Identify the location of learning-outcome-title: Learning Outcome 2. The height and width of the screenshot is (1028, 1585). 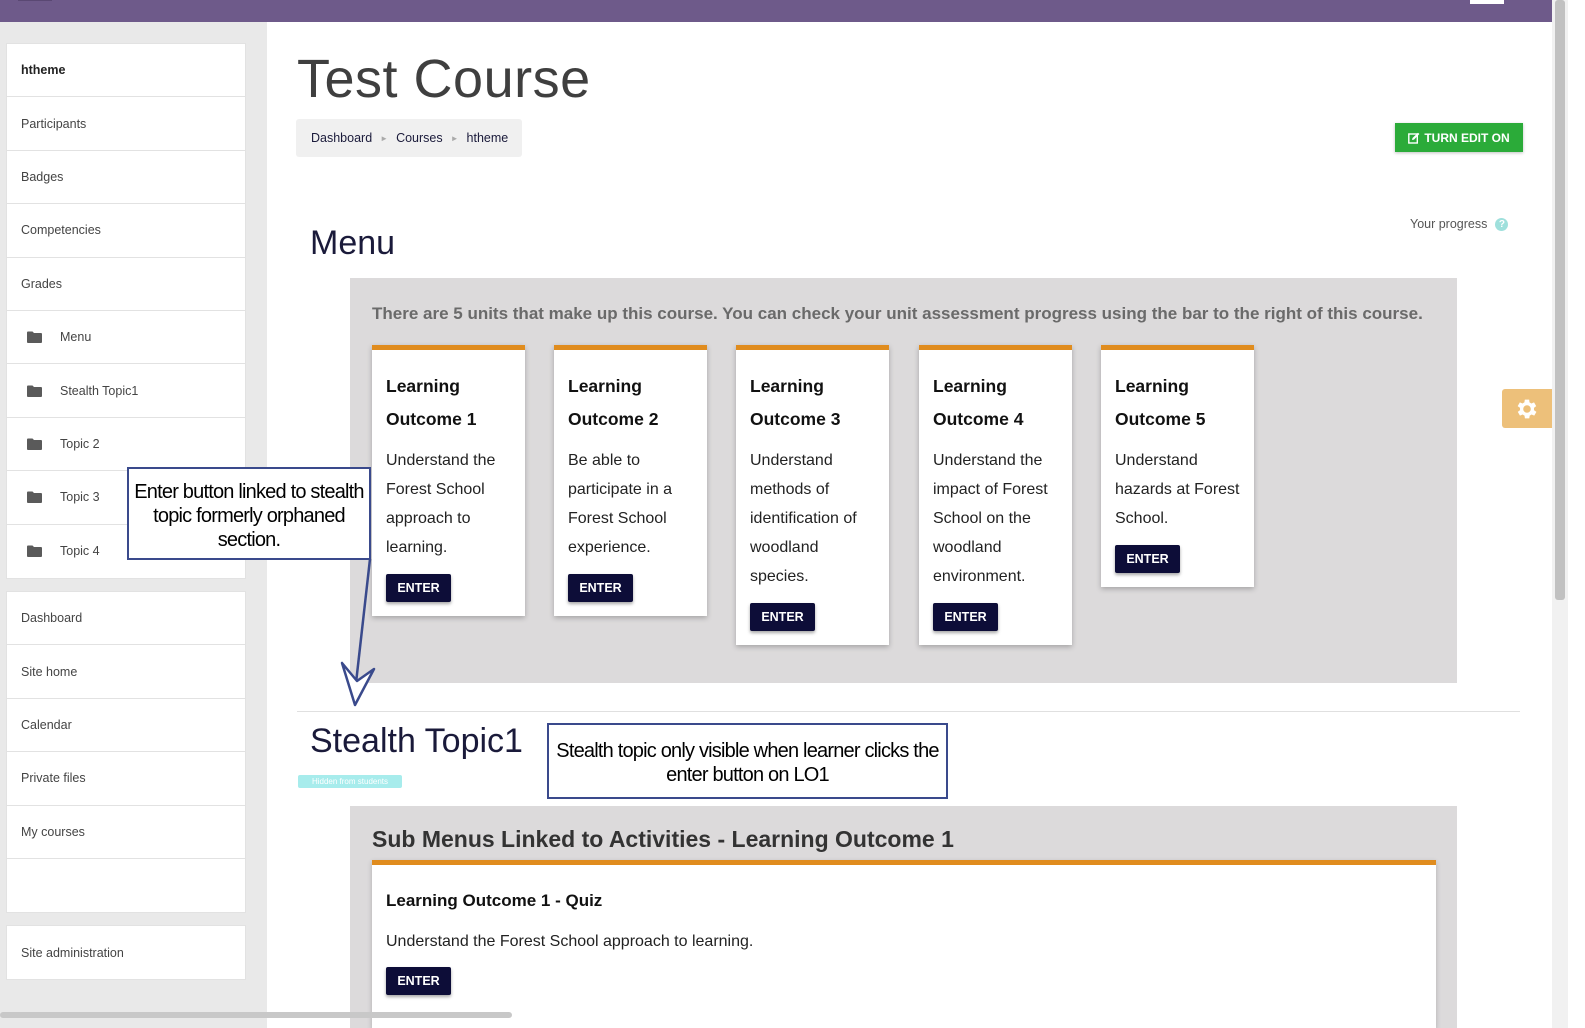
(613, 402).